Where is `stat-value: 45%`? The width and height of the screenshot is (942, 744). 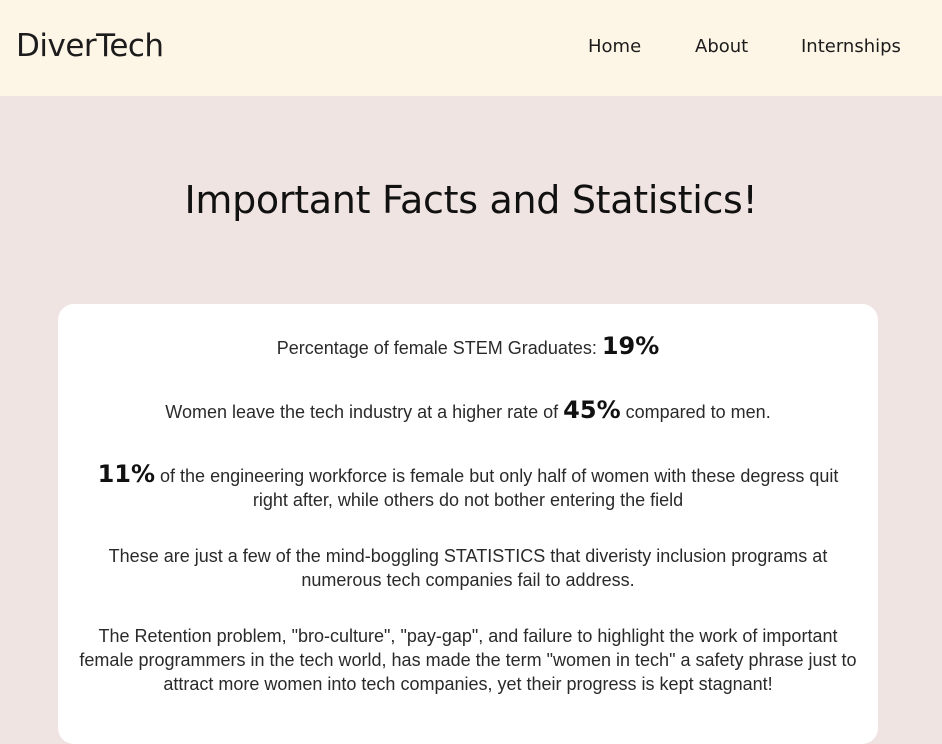
stat-value: 45% is located at coordinates (592, 410).